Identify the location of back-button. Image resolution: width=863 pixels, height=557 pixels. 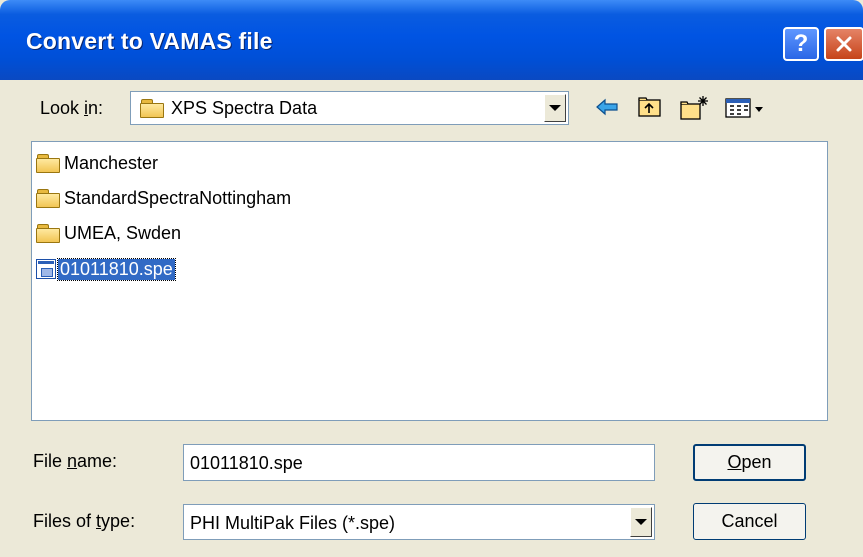
(607, 107).